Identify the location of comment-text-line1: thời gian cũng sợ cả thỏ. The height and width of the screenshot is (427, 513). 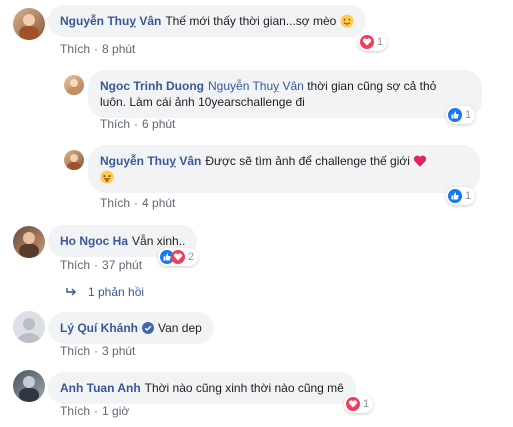
(372, 86).